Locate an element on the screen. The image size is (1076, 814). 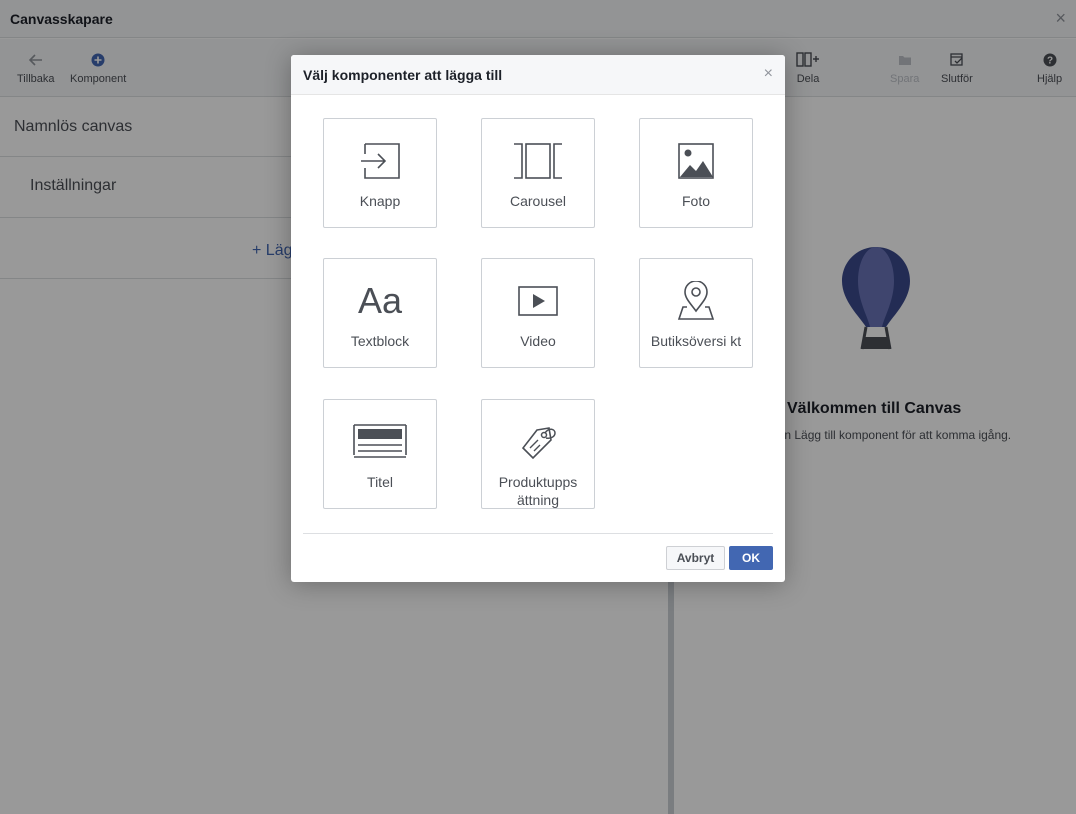
button-icon is located at coordinates (380, 161).